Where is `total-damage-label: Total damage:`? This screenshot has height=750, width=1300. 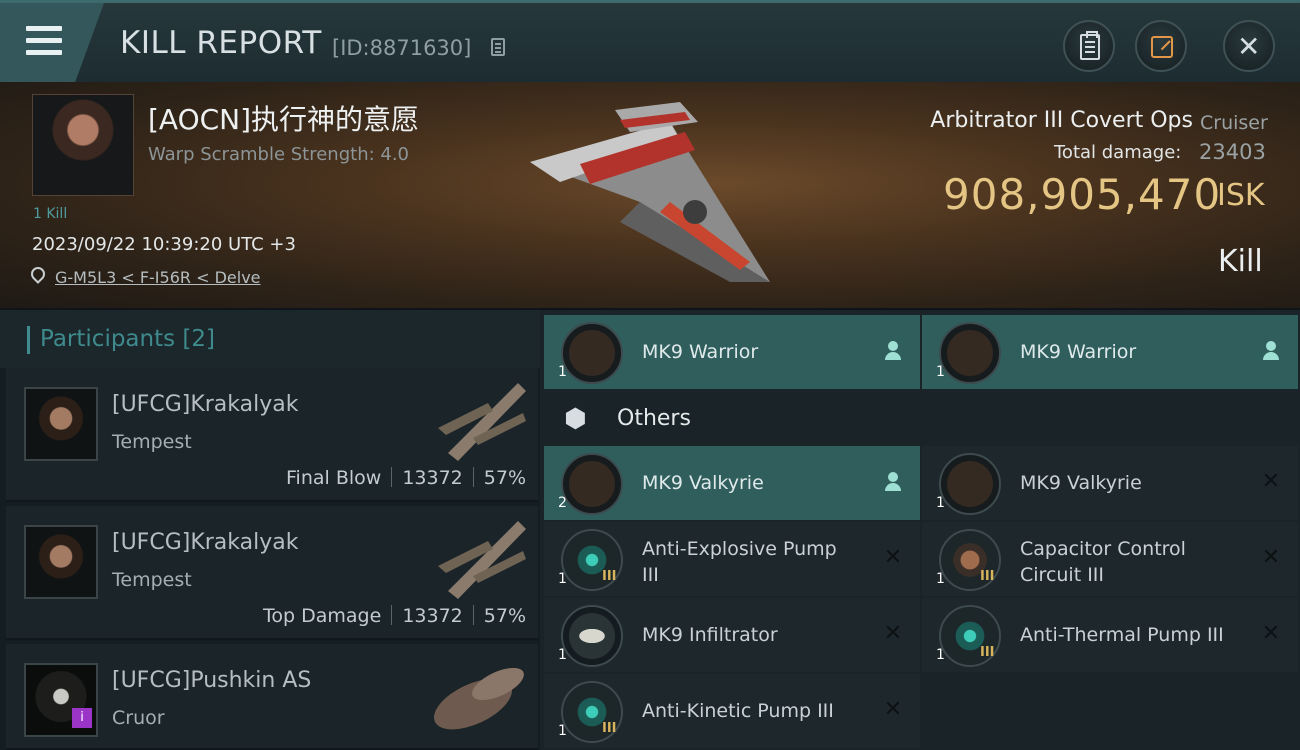 total-damage-label: Total damage: is located at coordinates (1118, 152).